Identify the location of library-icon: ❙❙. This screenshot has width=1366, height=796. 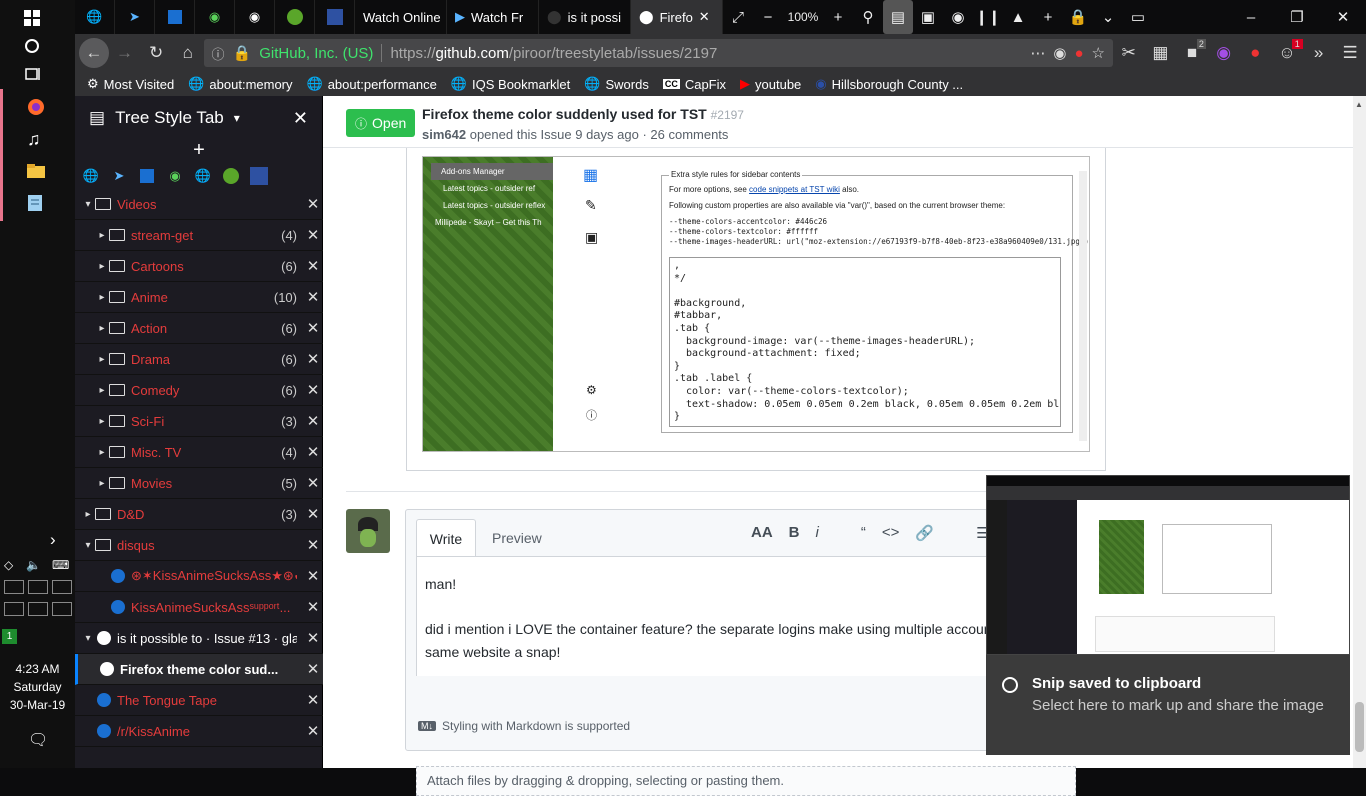
(988, 17).